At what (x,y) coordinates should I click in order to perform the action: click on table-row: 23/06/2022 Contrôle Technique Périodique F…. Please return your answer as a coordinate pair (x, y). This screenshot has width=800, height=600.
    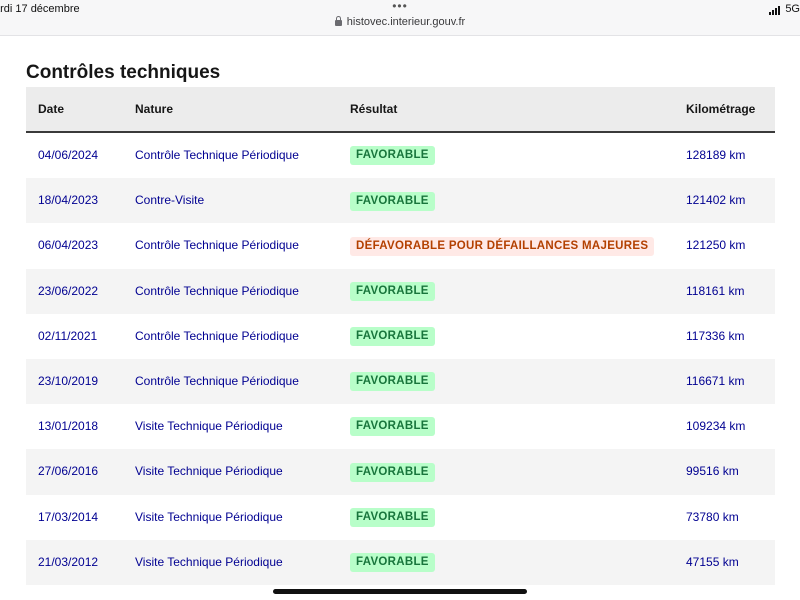
    Looking at the image, I should click on (400, 291).